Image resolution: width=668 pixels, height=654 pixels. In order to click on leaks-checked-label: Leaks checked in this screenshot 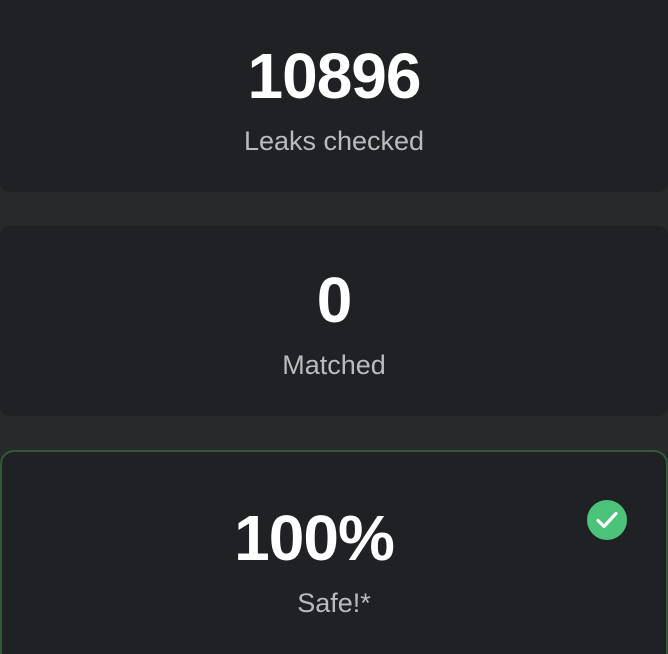, I will do `click(334, 141)`.